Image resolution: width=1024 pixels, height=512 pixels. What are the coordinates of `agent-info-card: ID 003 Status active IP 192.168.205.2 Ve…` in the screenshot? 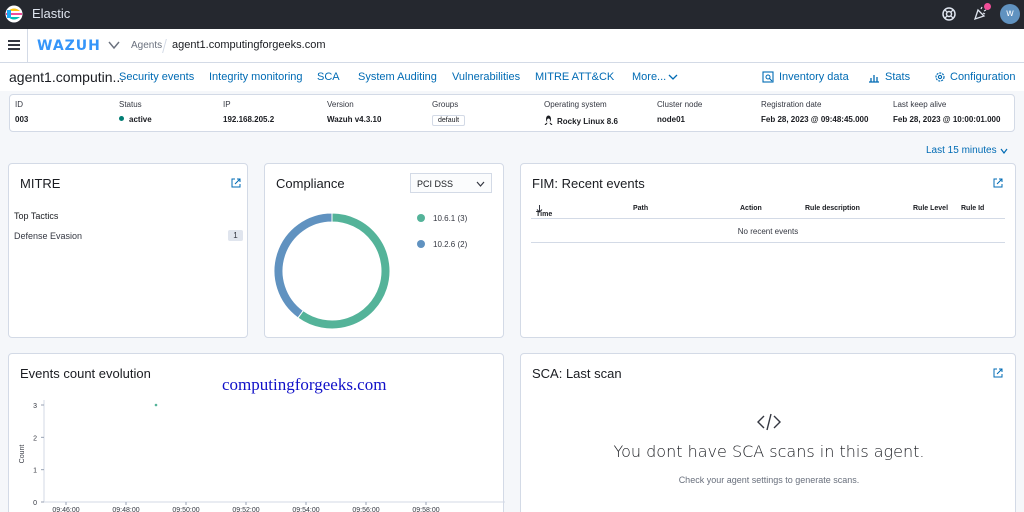 It's located at (512, 113).